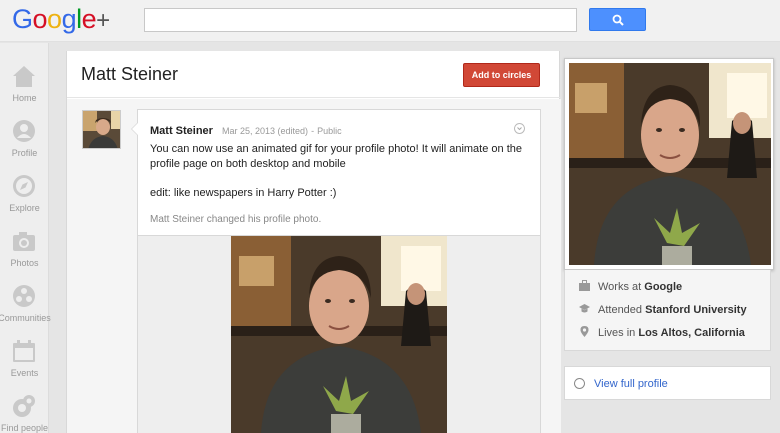 The height and width of the screenshot is (433, 780). What do you see at coordinates (101, 129) in the screenshot?
I see `avatar` at bounding box center [101, 129].